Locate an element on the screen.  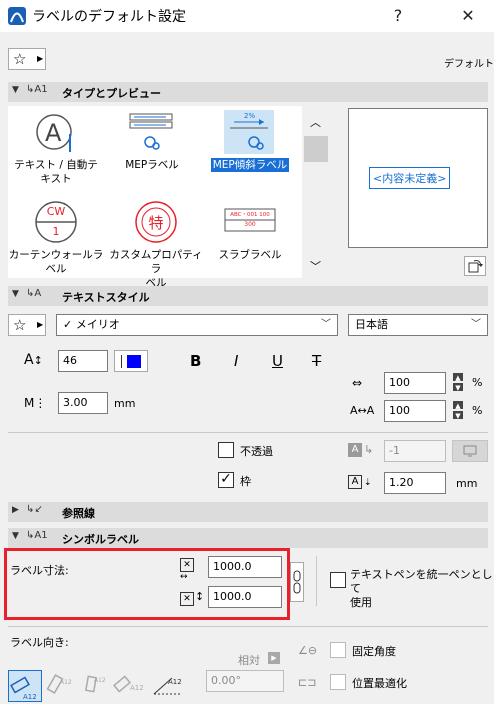
position-opt-checkbox is located at coordinates (338, 682).